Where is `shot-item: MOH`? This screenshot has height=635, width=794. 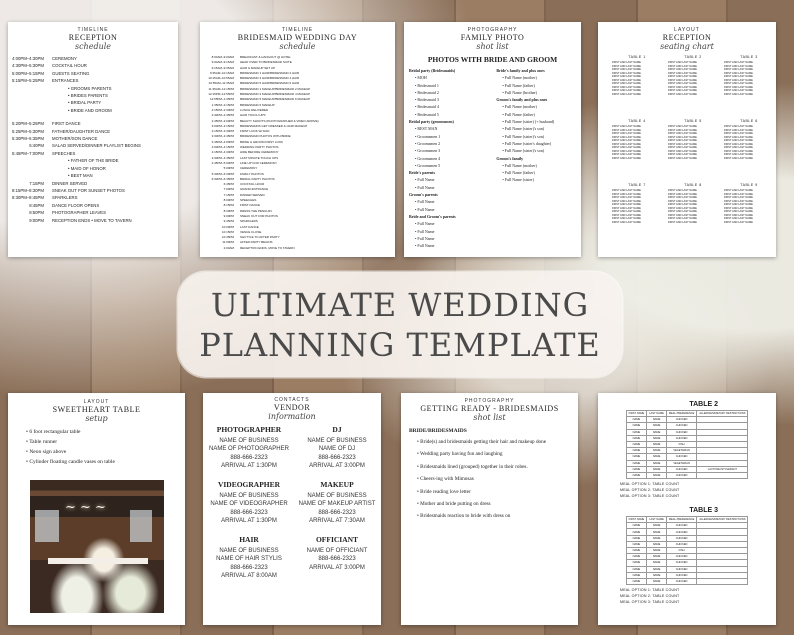 shot-item: MOH is located at coordinates (452, 77).